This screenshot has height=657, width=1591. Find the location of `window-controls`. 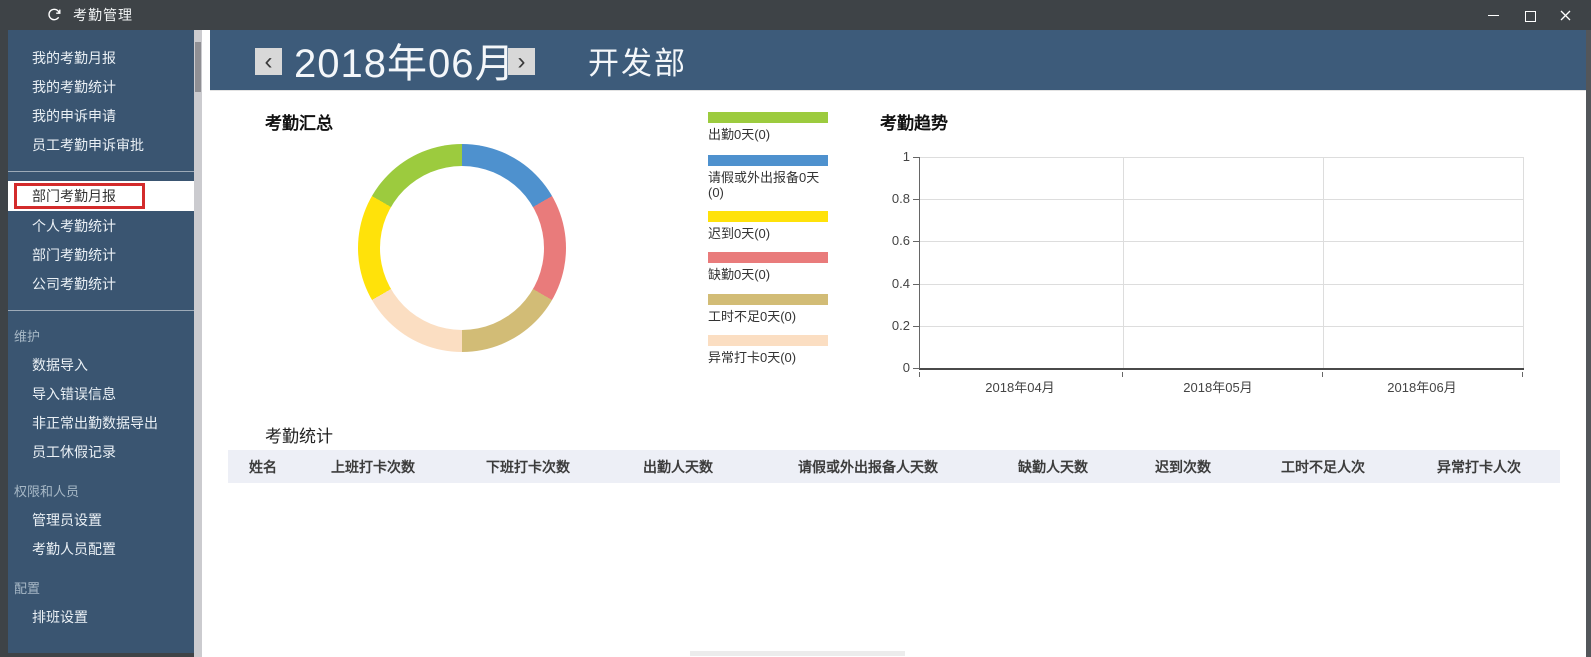

window-controls is located at coordinates (1529, 15).